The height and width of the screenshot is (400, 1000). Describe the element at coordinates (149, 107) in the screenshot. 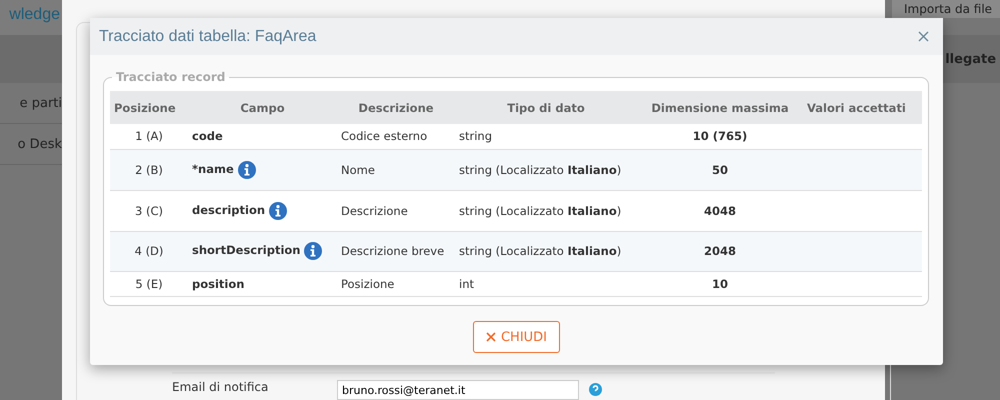

I see `column-header: Posizione` at that location.